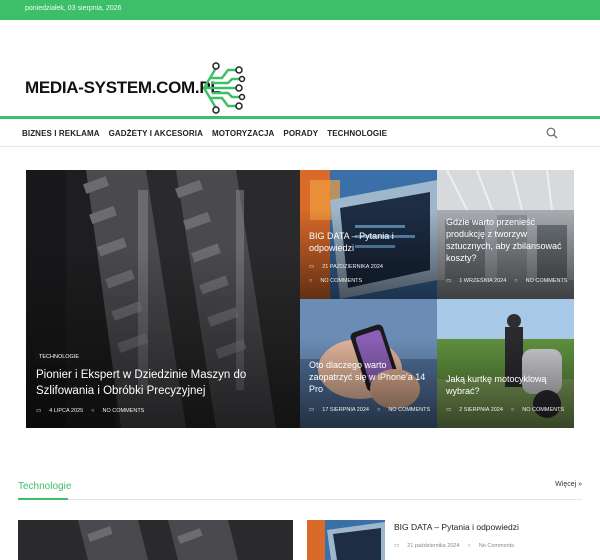 This screenshot has width=600, height=560. Describe the element at coordinates (482, 281) in the screenshot. I see `post-date: 1 WRZEŚNIA 2024` at that location.